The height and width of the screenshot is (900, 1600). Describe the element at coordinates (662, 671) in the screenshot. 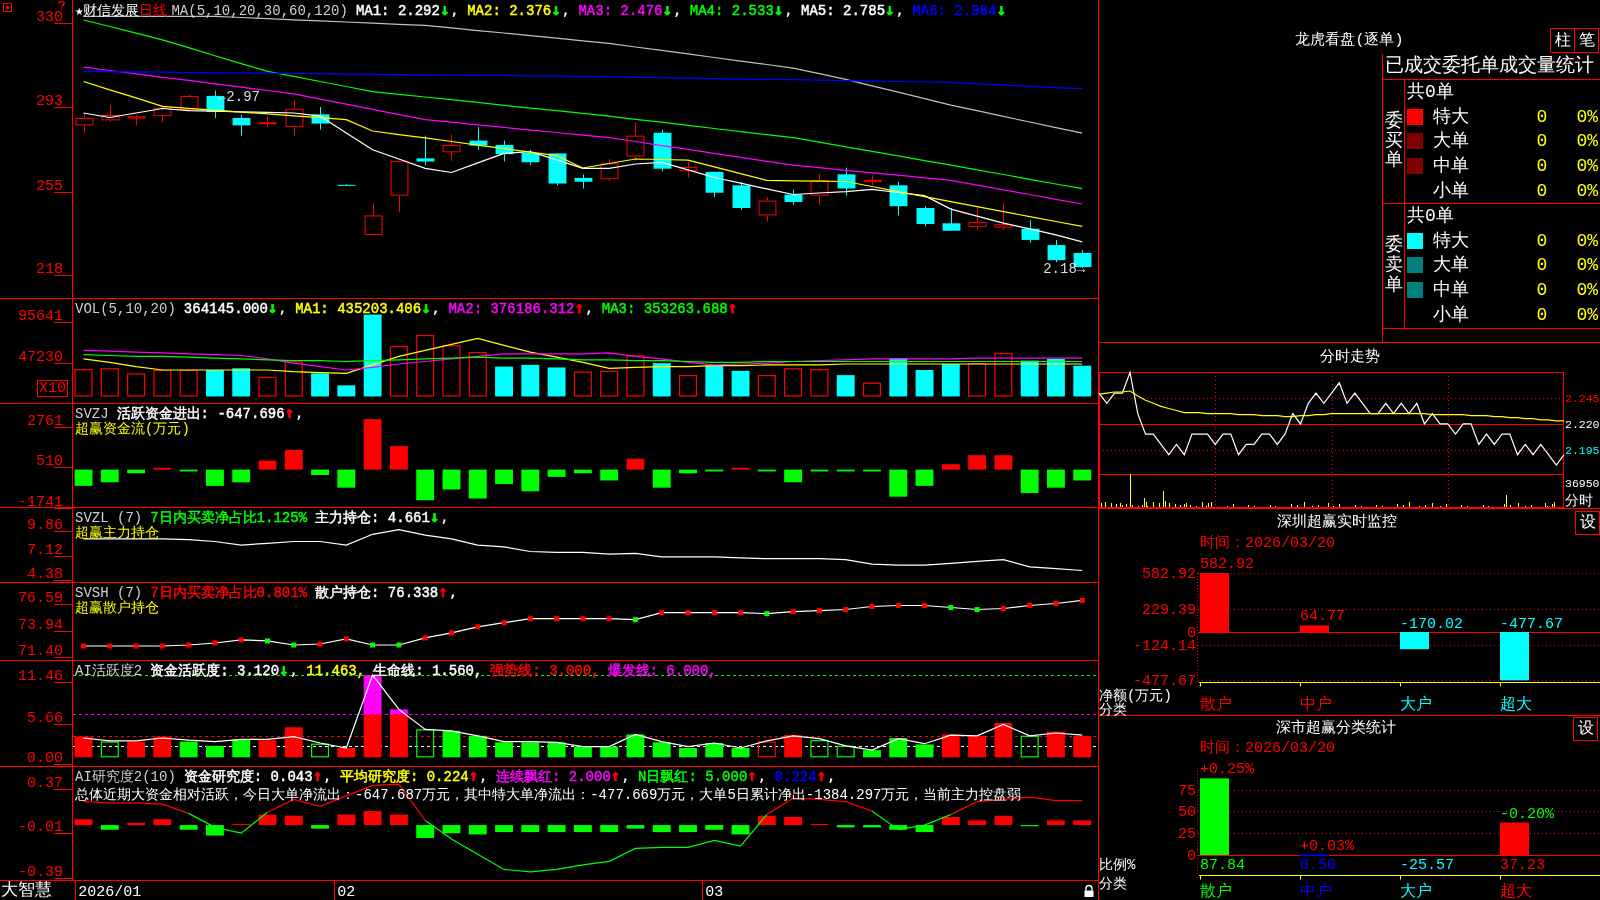

I see `indicator-value: 爆发线: 6.000,` at that location.